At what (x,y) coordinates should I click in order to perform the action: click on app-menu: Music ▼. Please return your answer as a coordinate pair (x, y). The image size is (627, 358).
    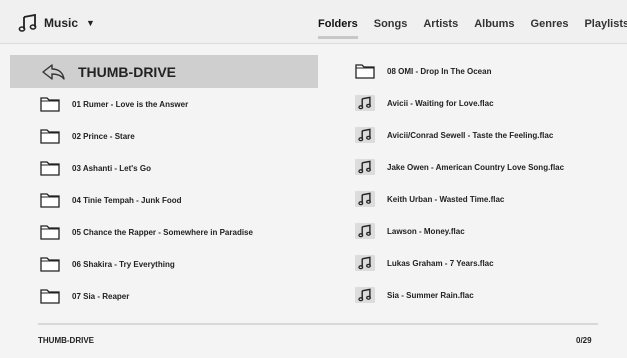
    Looking at the image, I should click on (56, 23).